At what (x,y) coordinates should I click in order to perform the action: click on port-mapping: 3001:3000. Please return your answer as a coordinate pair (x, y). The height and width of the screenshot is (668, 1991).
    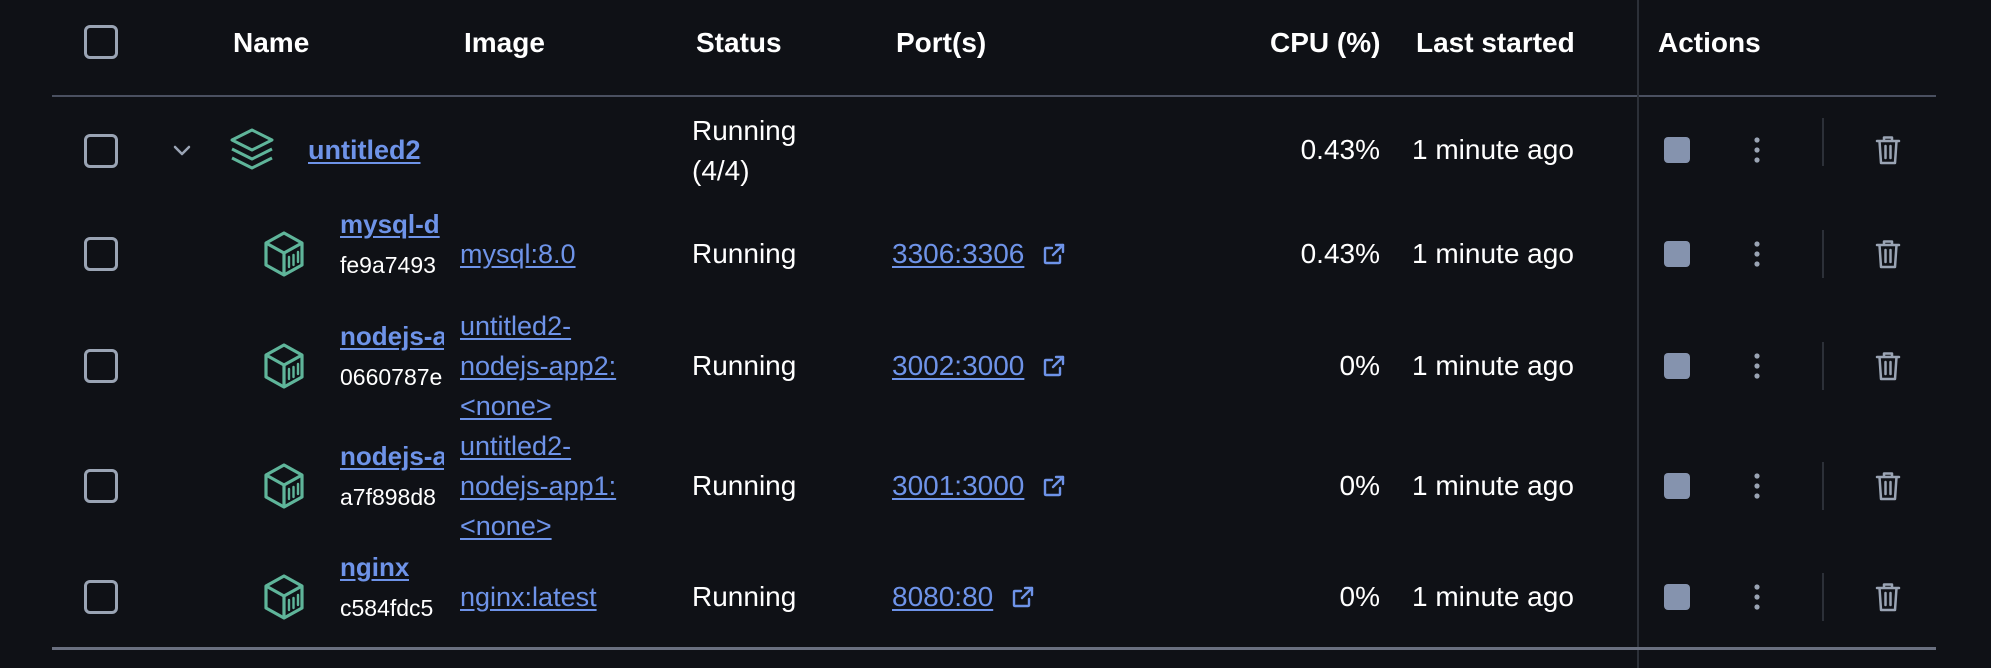
    Looking at the image, I should click on (958, 485).